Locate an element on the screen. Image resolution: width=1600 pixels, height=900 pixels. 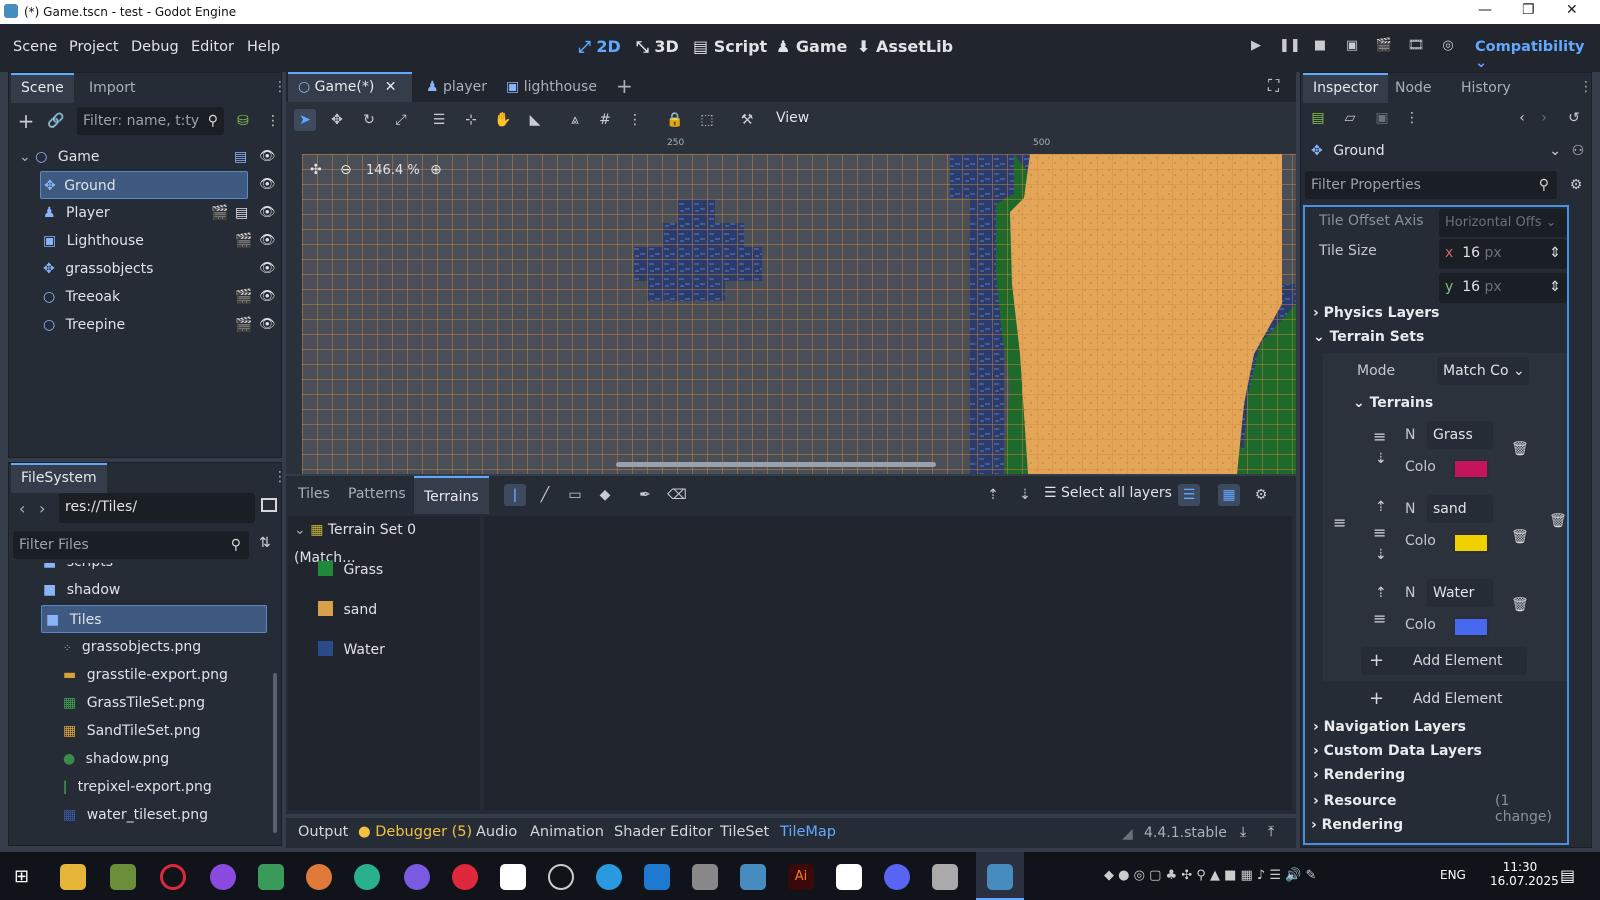
tab-import: Import is located at coordinates (112, 91).